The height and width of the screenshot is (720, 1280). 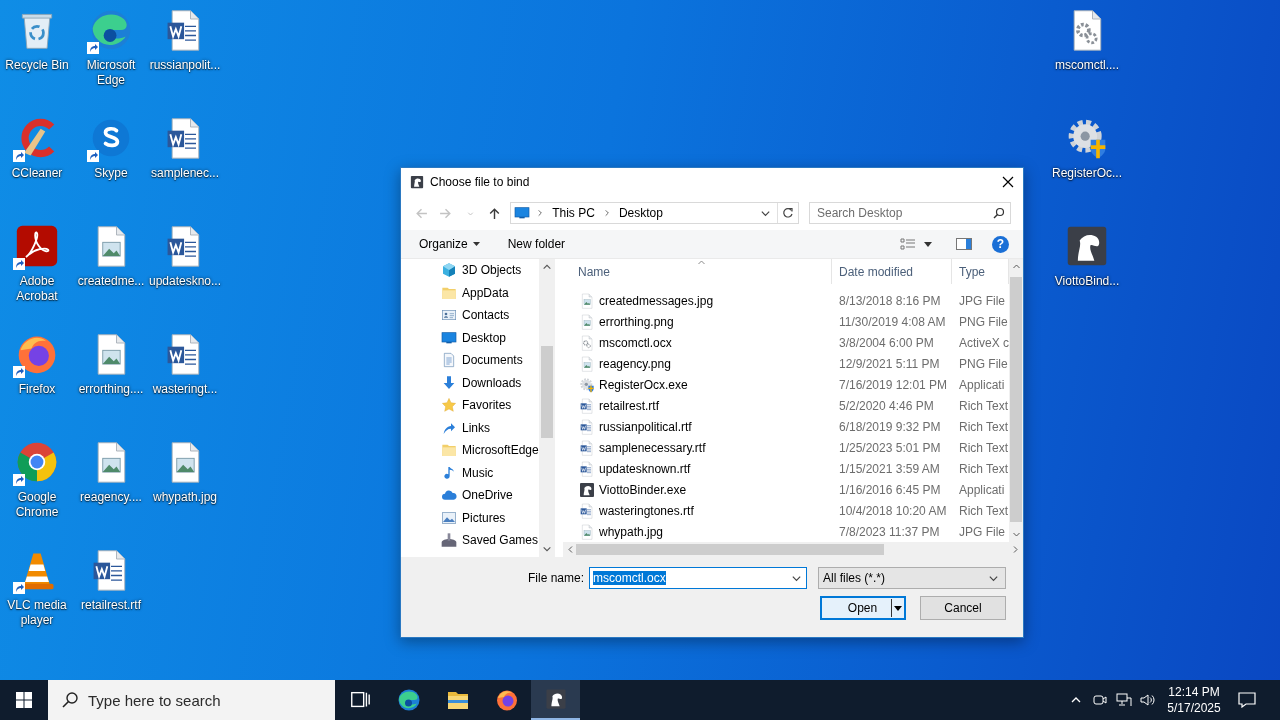 What do you see at coordinates (1194, 700) in the screenshot?
I see `clock: 12:14 PM 5/17/2025` at bounding box center [1194, 700].